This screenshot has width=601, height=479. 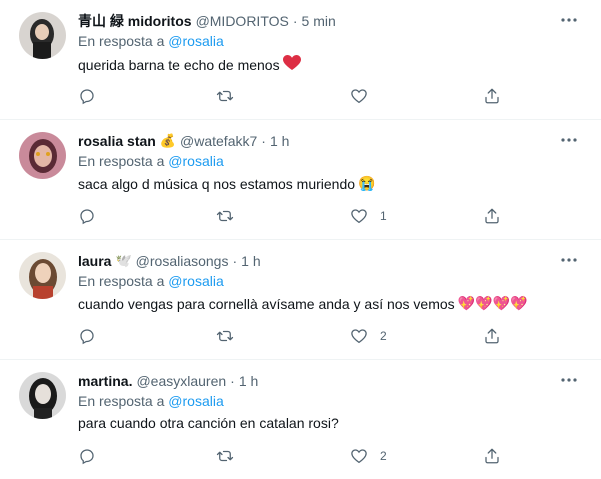 What do you see at coordinates (182, 261) in the screenshot?
I see `user-handle: @rosaliasongs` at bounding box center [182, 261].